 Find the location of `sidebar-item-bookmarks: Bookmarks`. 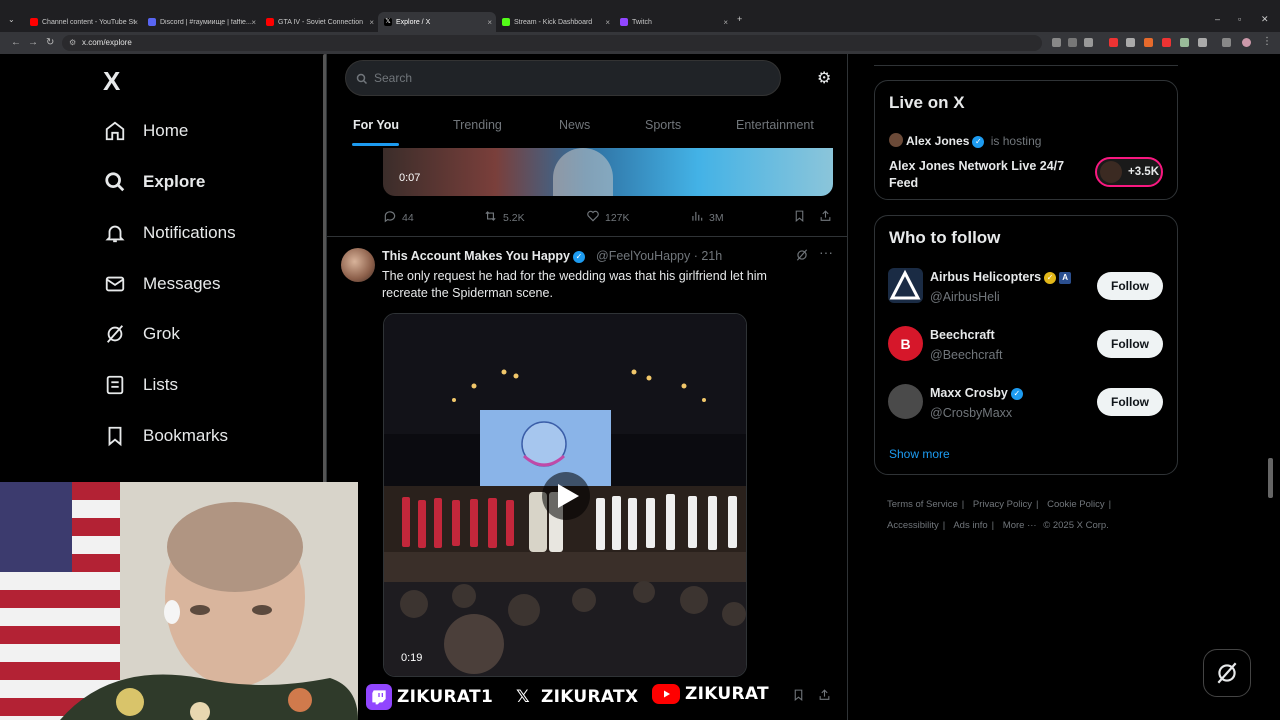

sidebar-item-bookmarks: Bookmarks is located at coordinates (165, 436).